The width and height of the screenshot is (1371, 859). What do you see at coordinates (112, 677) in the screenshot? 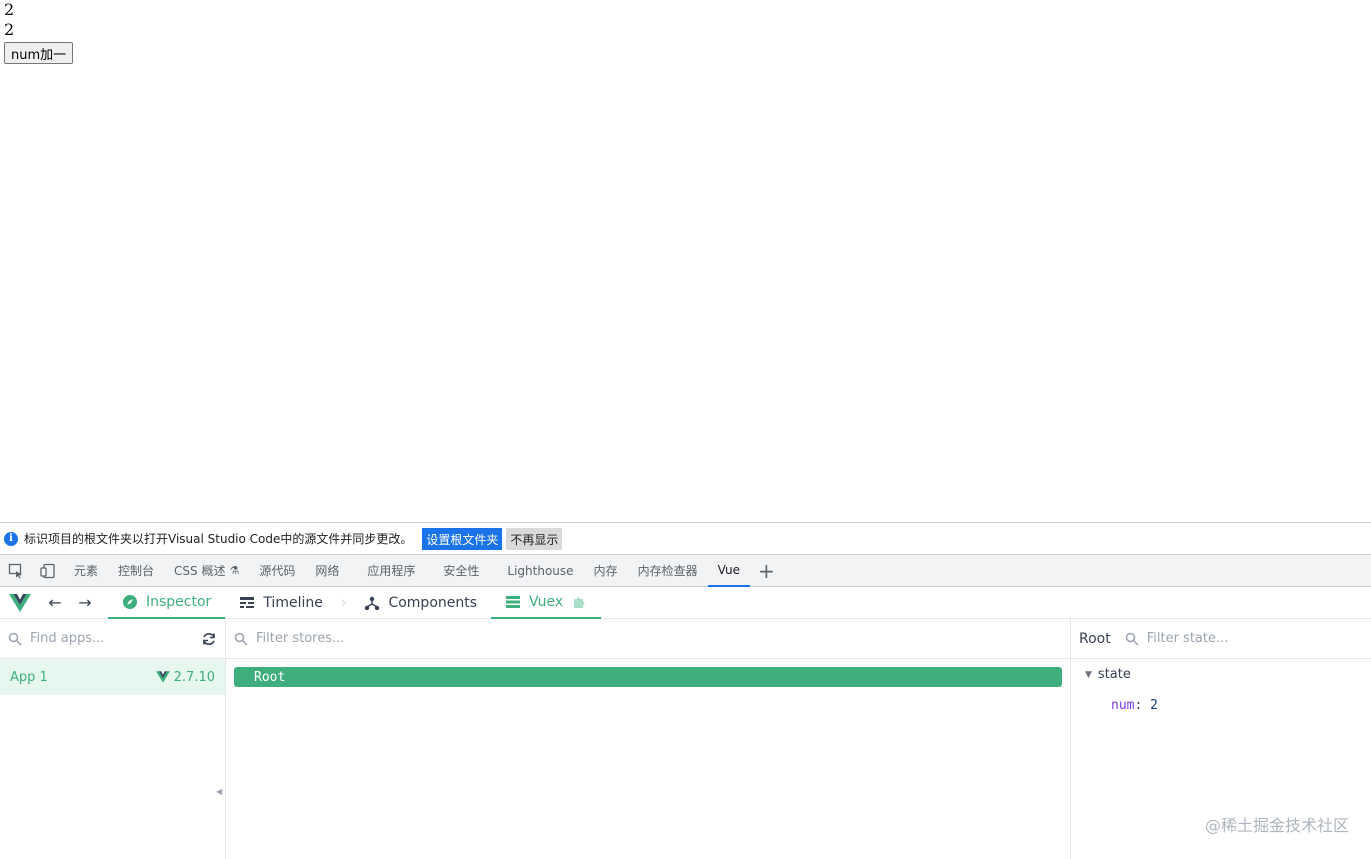
I see `app-list-item: App 1 2.7.10` at bounding box center [112, 677].